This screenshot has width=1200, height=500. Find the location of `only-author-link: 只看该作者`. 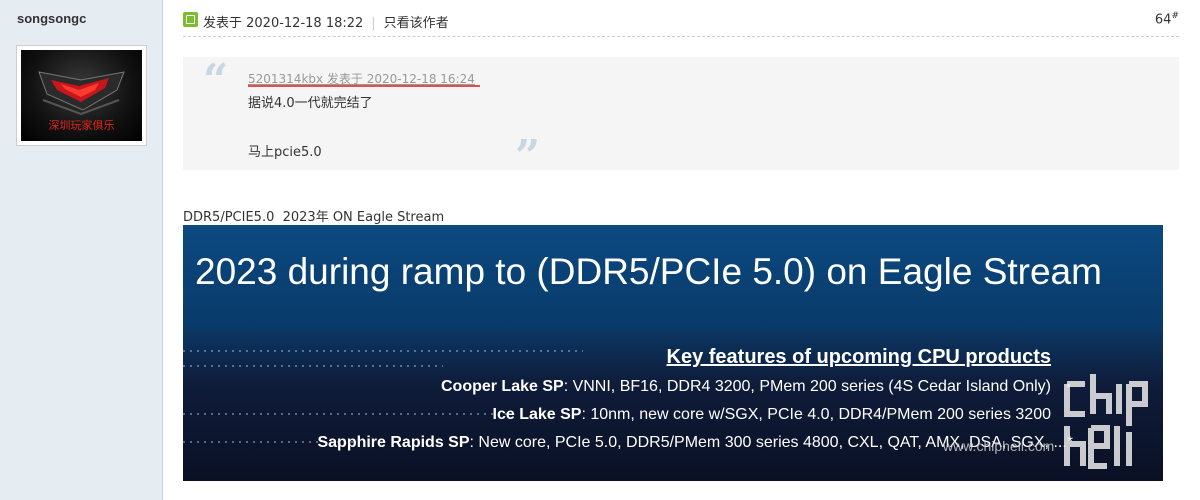

only-author-link: 只看该作者 is located at coordinates (416, 23).